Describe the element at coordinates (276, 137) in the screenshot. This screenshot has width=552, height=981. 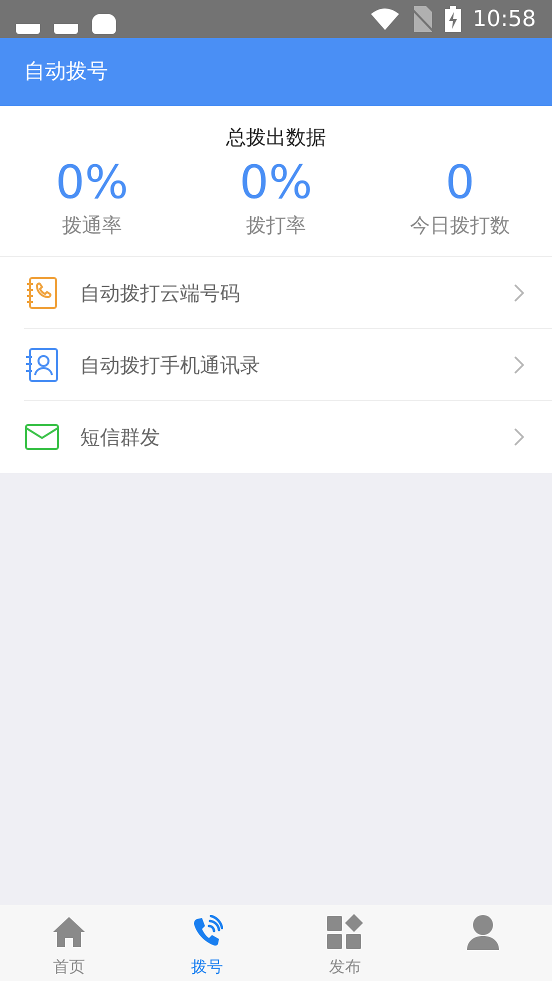
I see `stats-title: 总拨出数据` at that location.